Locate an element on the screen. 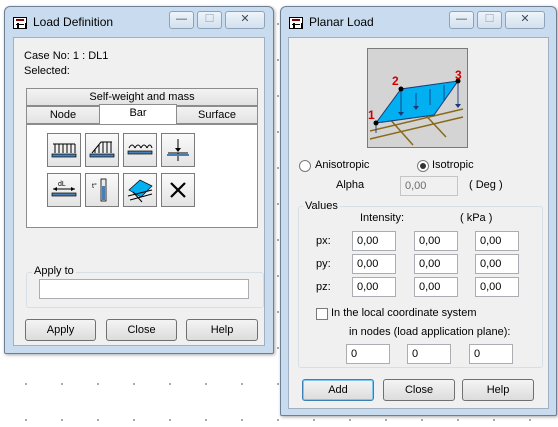  local-cs-label: In the local coordinate system is located at coordinates (404, 313).